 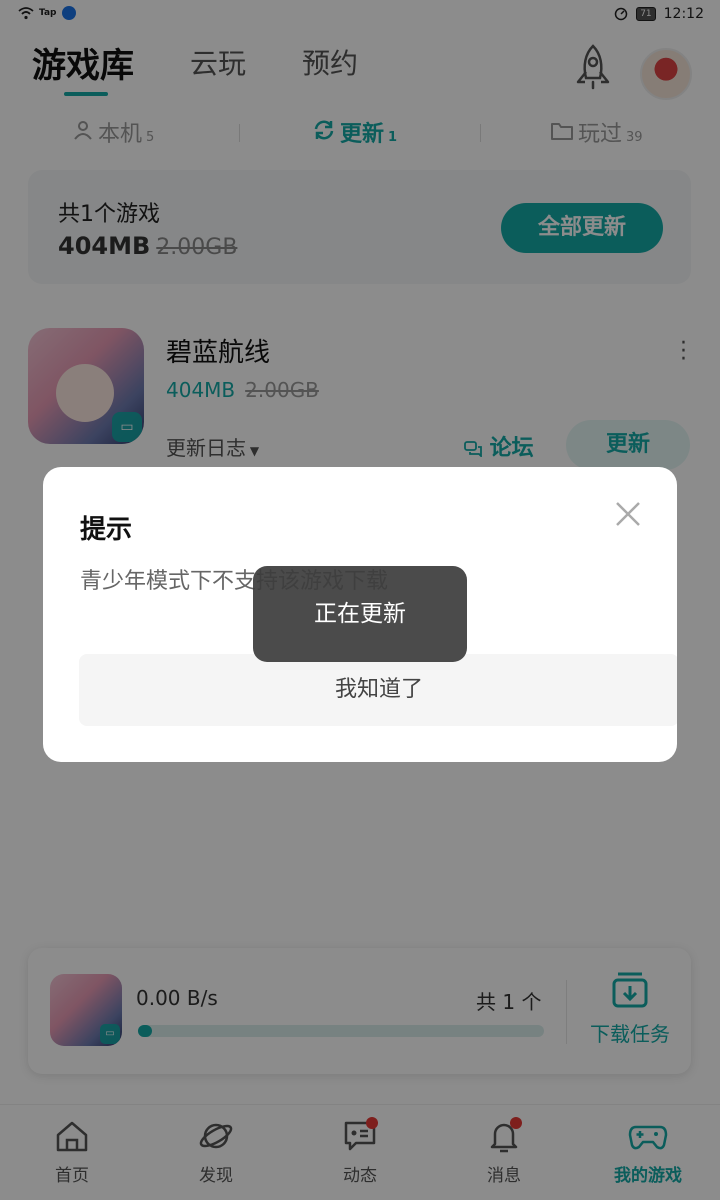 What do you see at coordinates (360, 614) in the screenshot?
I see `toast-message: 正在更新` at bounding box center [360, 614].